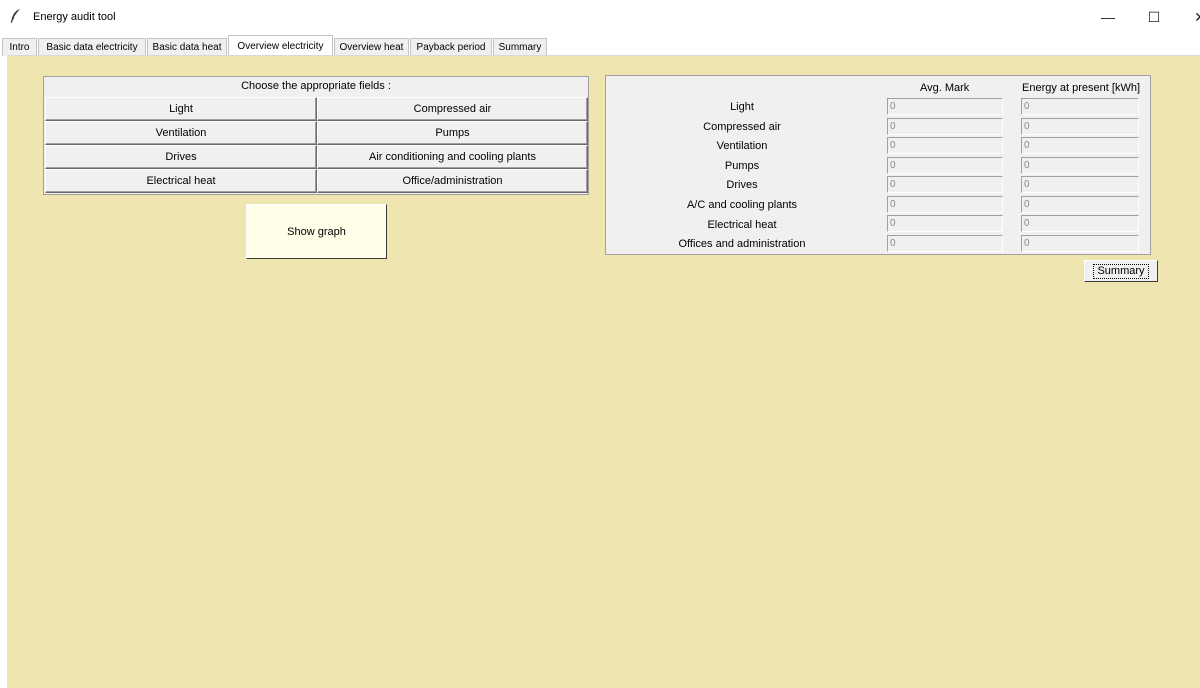  What do you see at coordinates (280, 45) in the screenshot?
I see `tab-overview-electricity: Overview electricity` at bounding box center [280, 45].